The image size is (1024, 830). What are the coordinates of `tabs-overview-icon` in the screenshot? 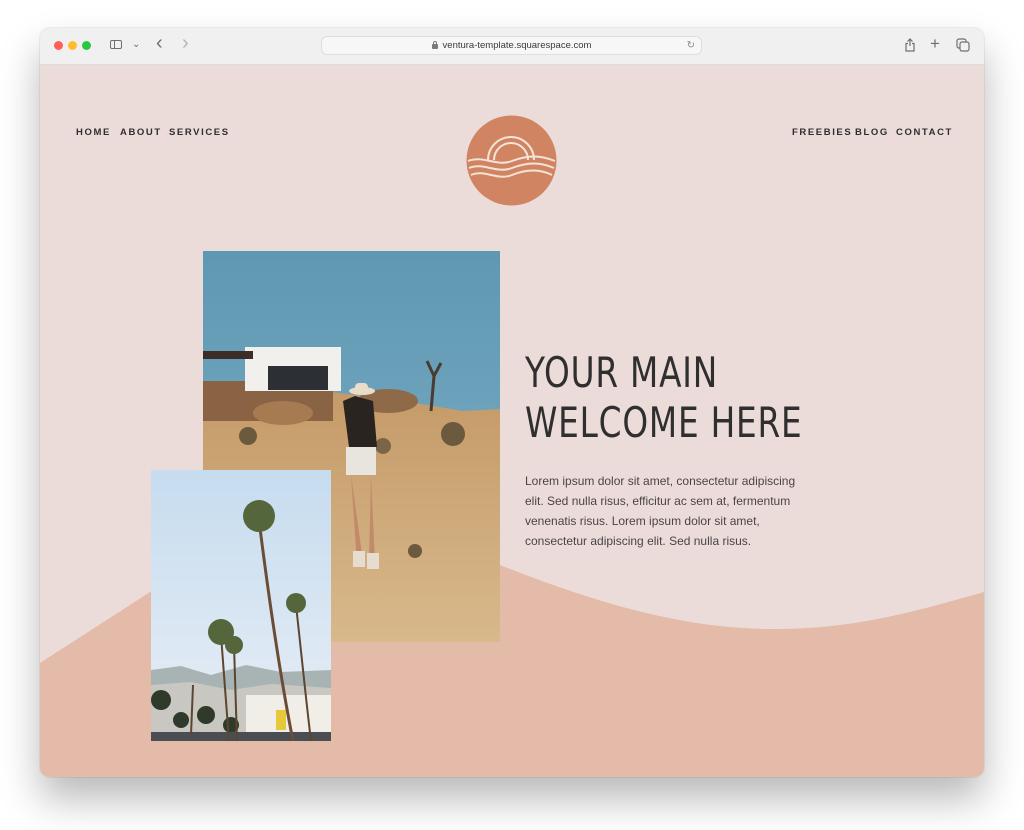 It's located at (963, 45).